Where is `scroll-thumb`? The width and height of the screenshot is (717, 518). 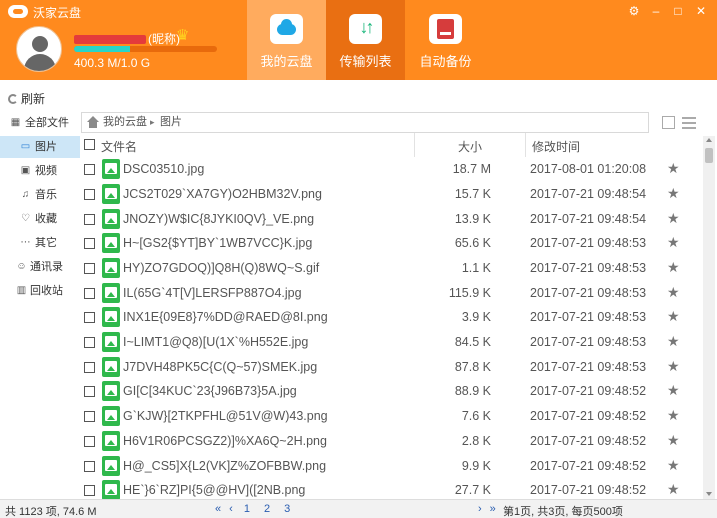 scroll-thumb is located at coordinates (709, 155).